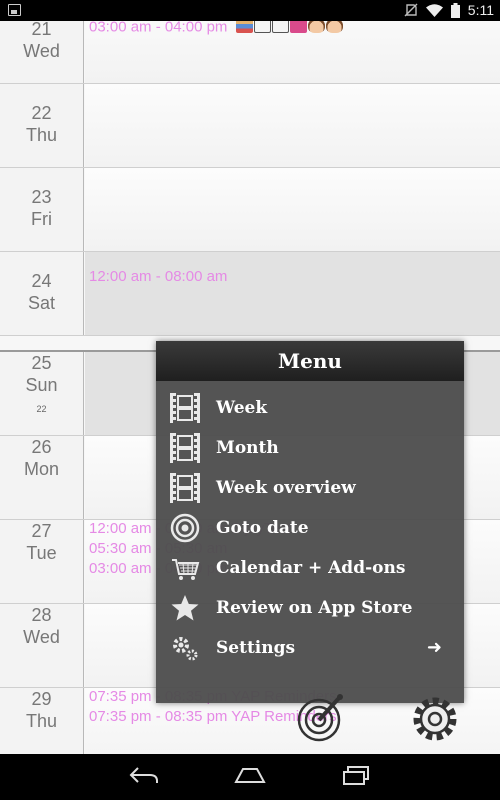 Image resolution: width=500 pixels, height=800 pixels. I want to click on menu-item-label: Week, so click(242, 408).